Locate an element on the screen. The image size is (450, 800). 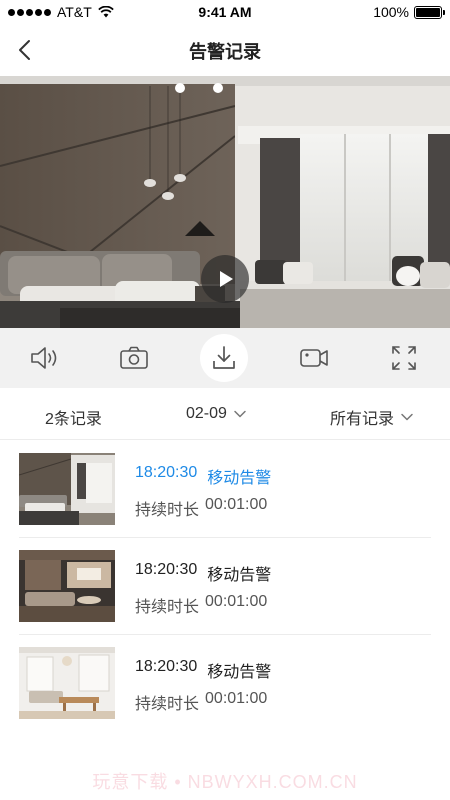
camera-icon is located at coordinates (134, 357).